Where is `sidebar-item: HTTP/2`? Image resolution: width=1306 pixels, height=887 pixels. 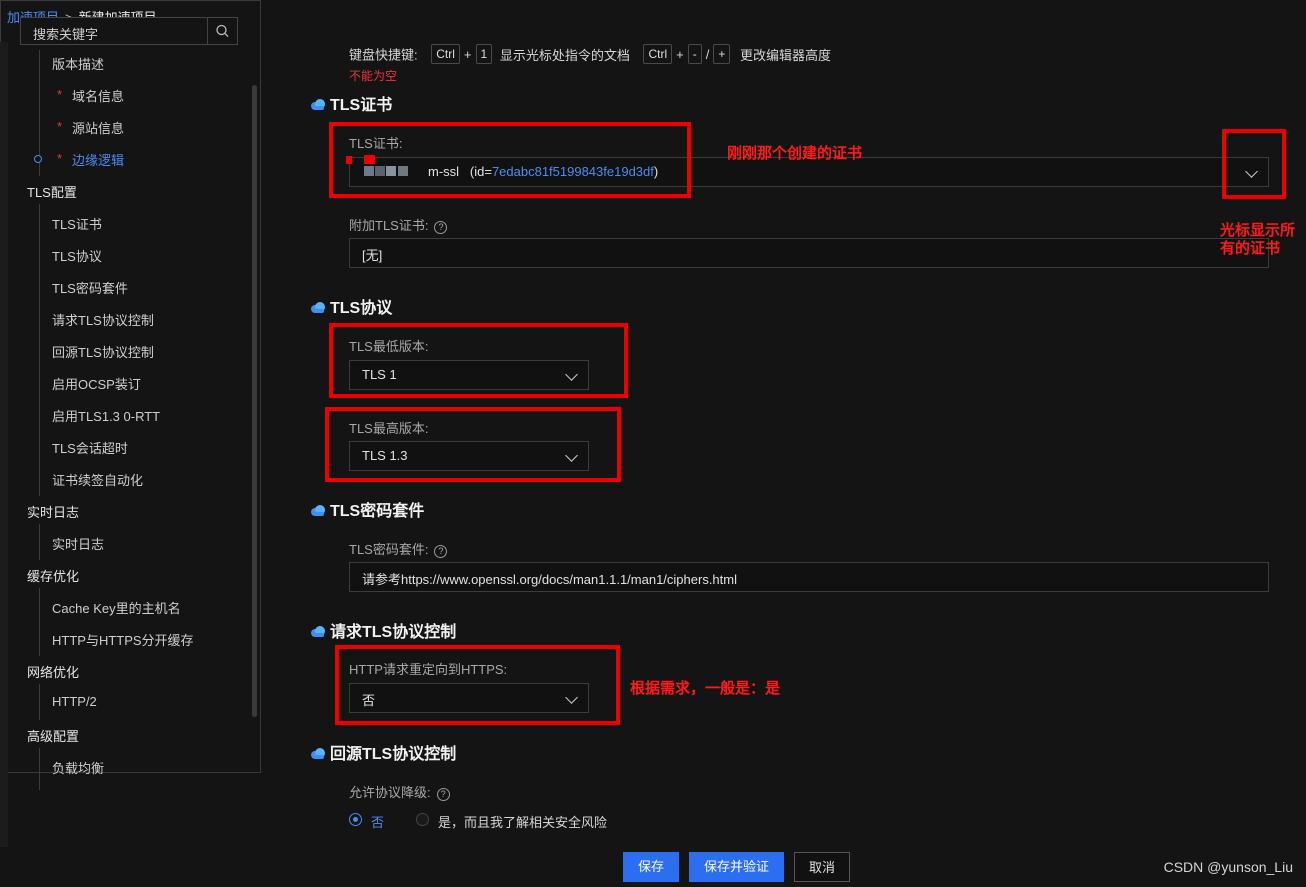 sidebar-item: HTTP/2 is located at coordinates (74, 701).